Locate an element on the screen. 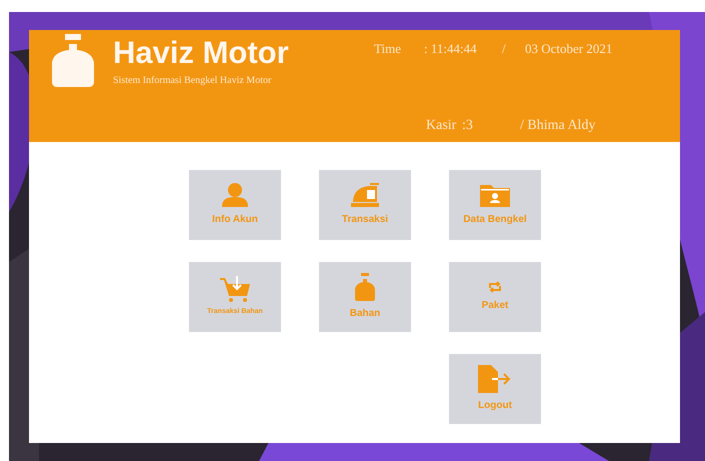 This screenshot has height=461, width=705. menu-tile: Transaksi is located at coordinates (365, 205).